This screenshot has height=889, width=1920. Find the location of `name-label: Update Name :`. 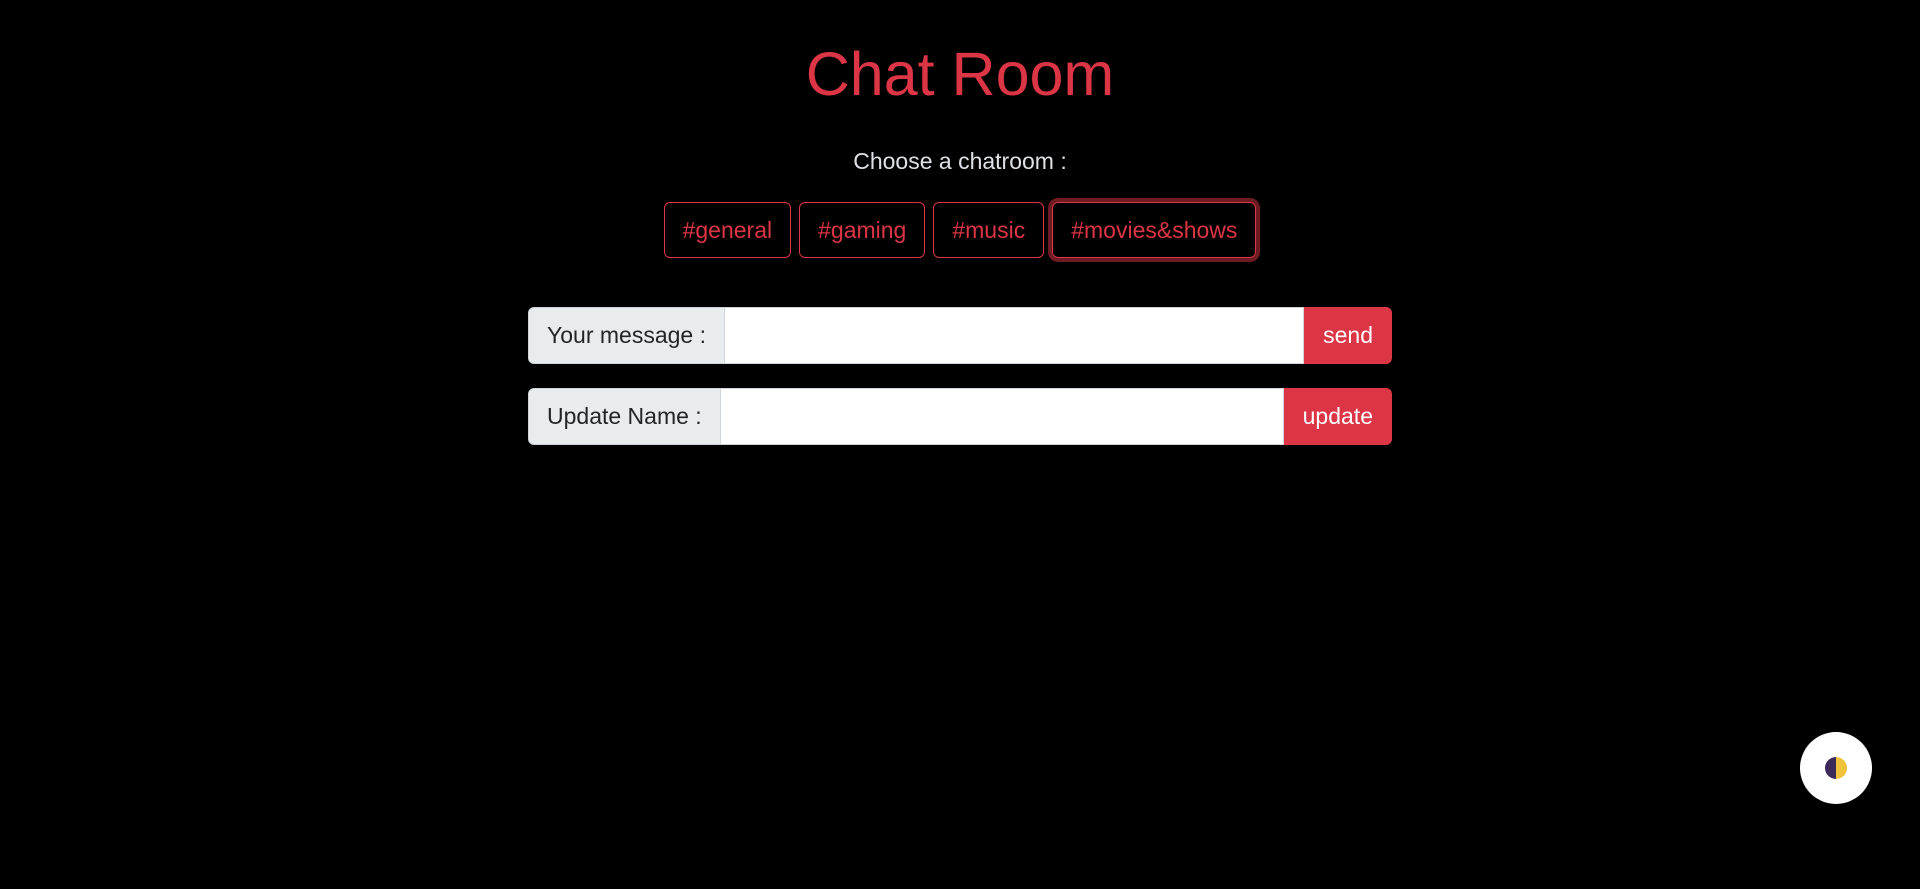

name-label: Update Name : is located at coordinates (624, 416).